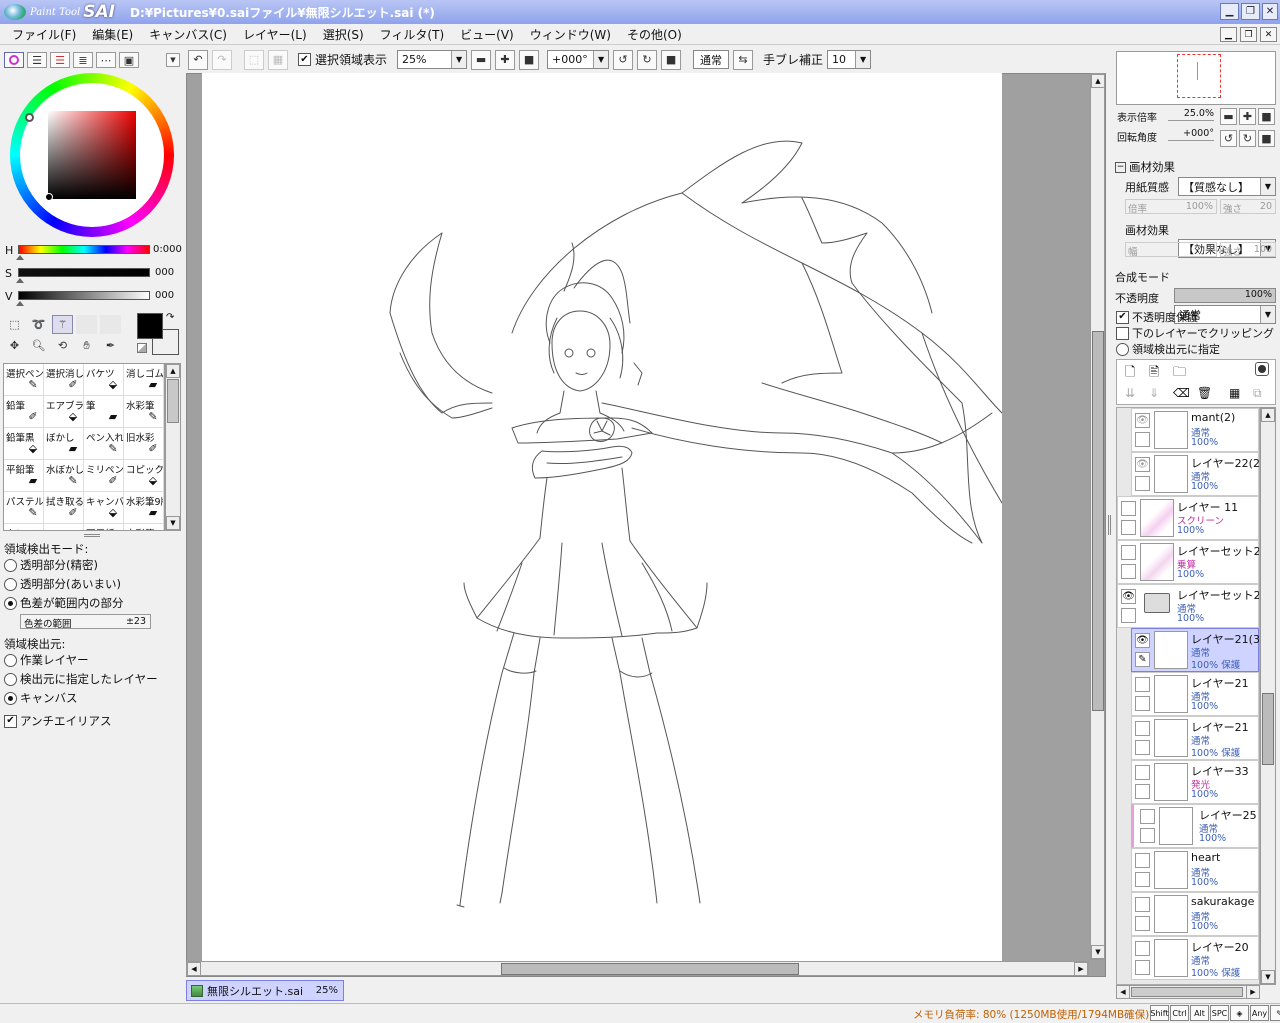  Describe the element at coordinates (81, 679) in the screenshot. I see `detect-source-option-2: 検出元に指定したレイヤー` at that location.